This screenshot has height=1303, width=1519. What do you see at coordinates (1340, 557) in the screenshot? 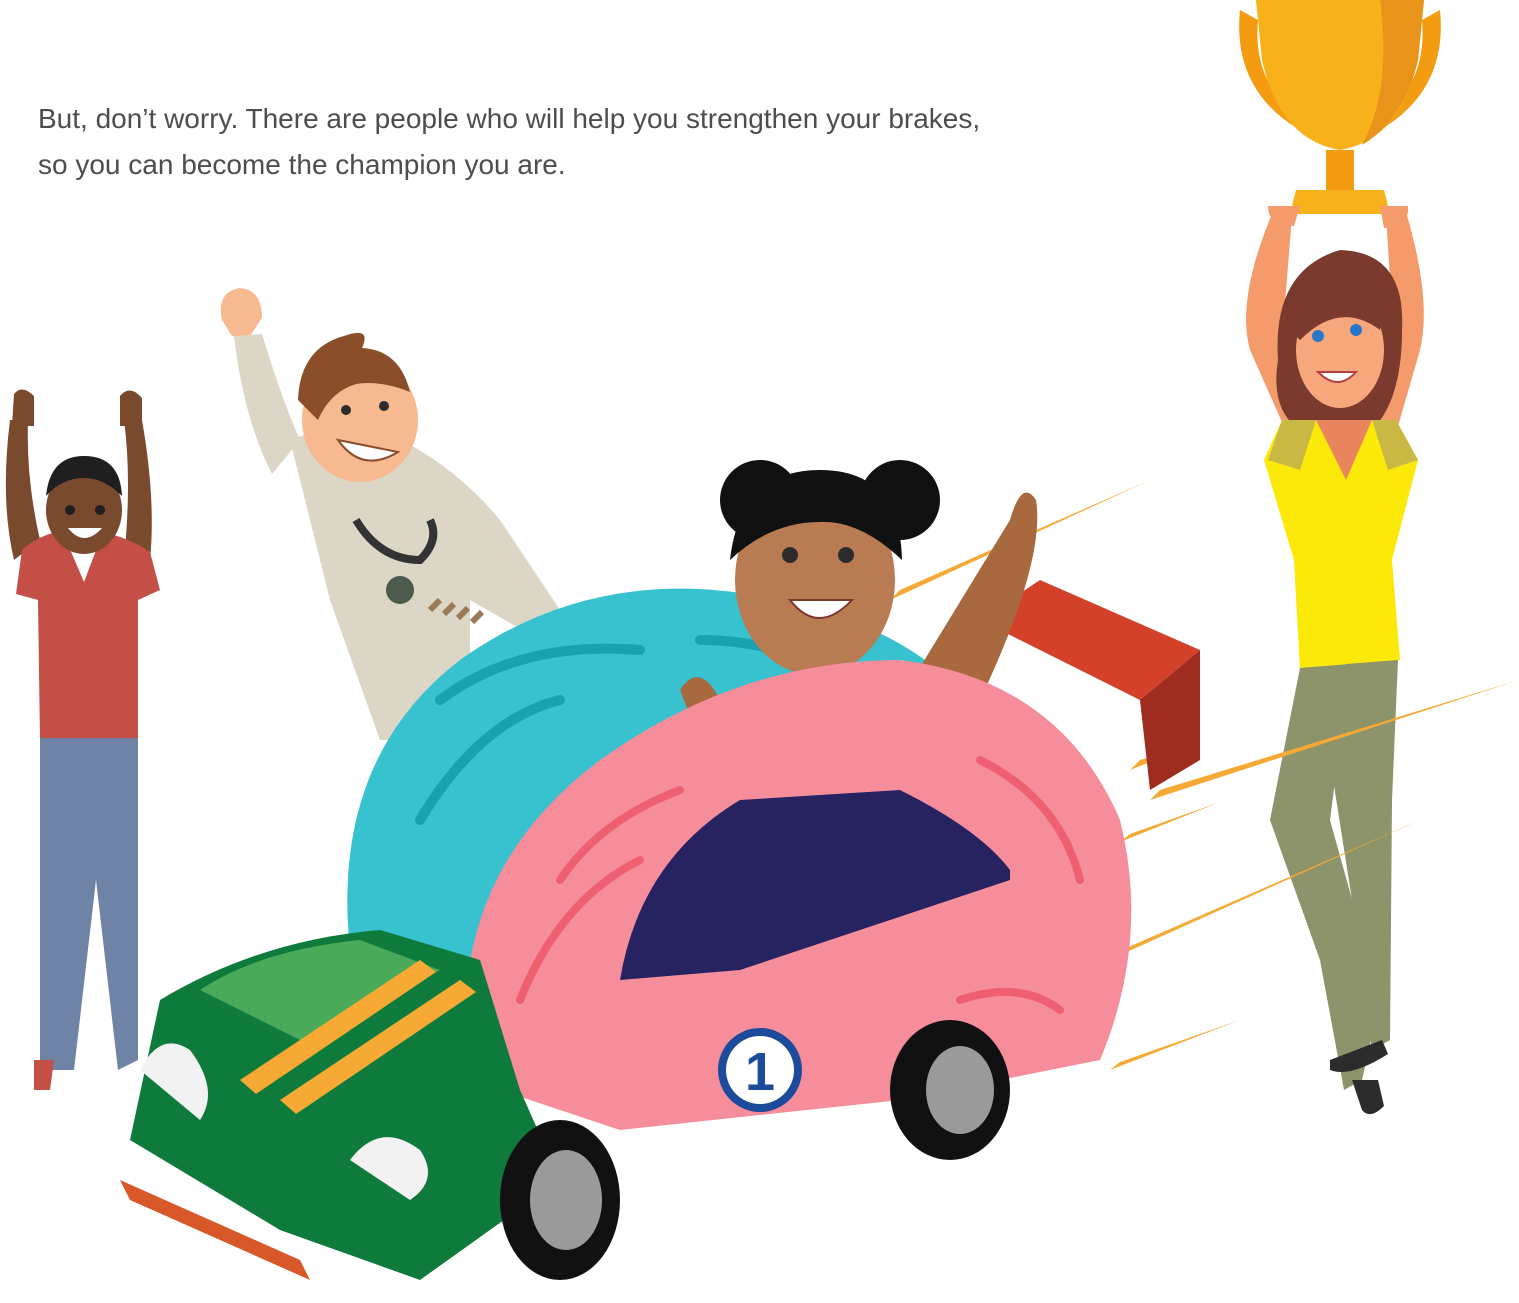
I see `trophy-woman` at bounding box center [1340, 557].